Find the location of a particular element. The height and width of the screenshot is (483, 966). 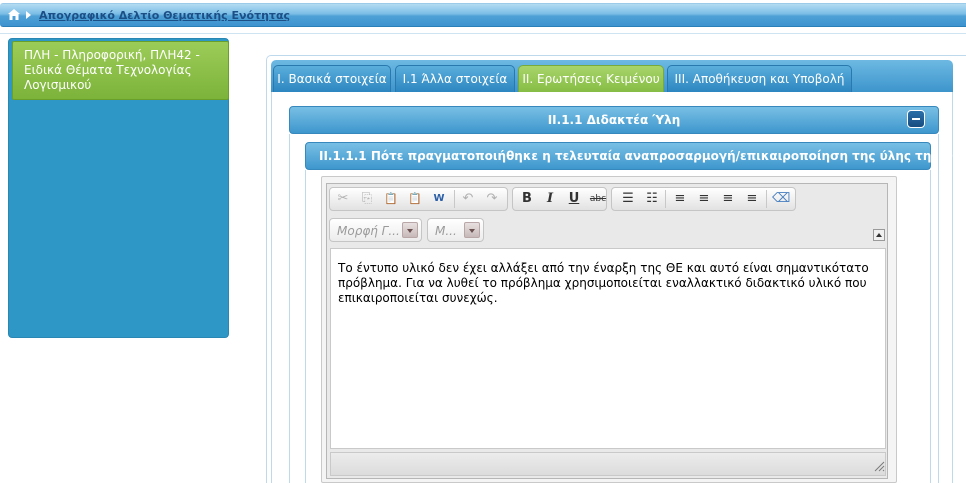

collapse-section-button is located at coordinates (916, 119).